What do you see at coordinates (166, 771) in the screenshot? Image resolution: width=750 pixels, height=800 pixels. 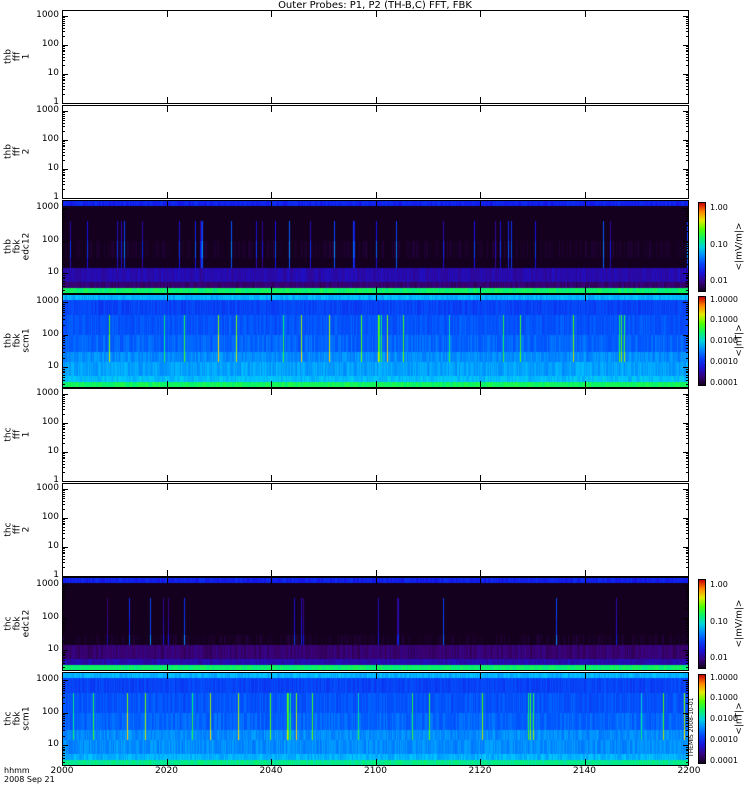 I see `x-tick-label: 2020` at bounding box center [166, 771].